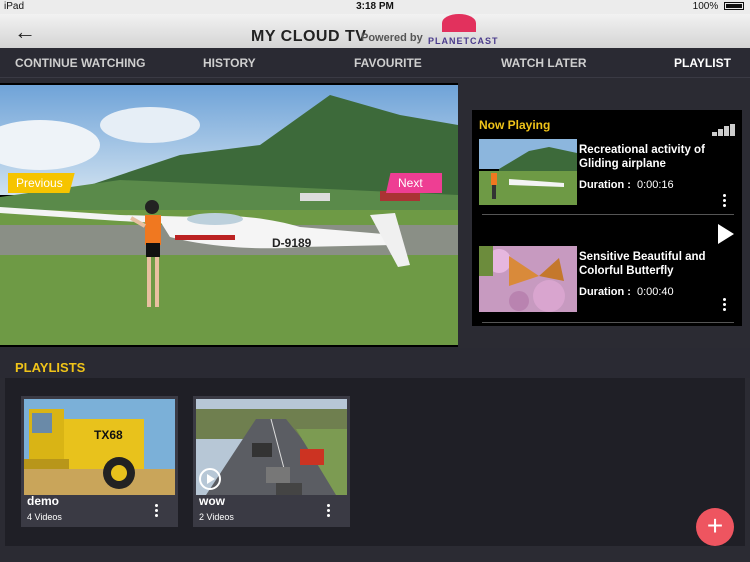  What do you see at coordinates (375, 31) in the screenshot?
I see `app-header: ← MY CLOUD TV Powered by PLANETCAST` at bounding box center [375, 31].